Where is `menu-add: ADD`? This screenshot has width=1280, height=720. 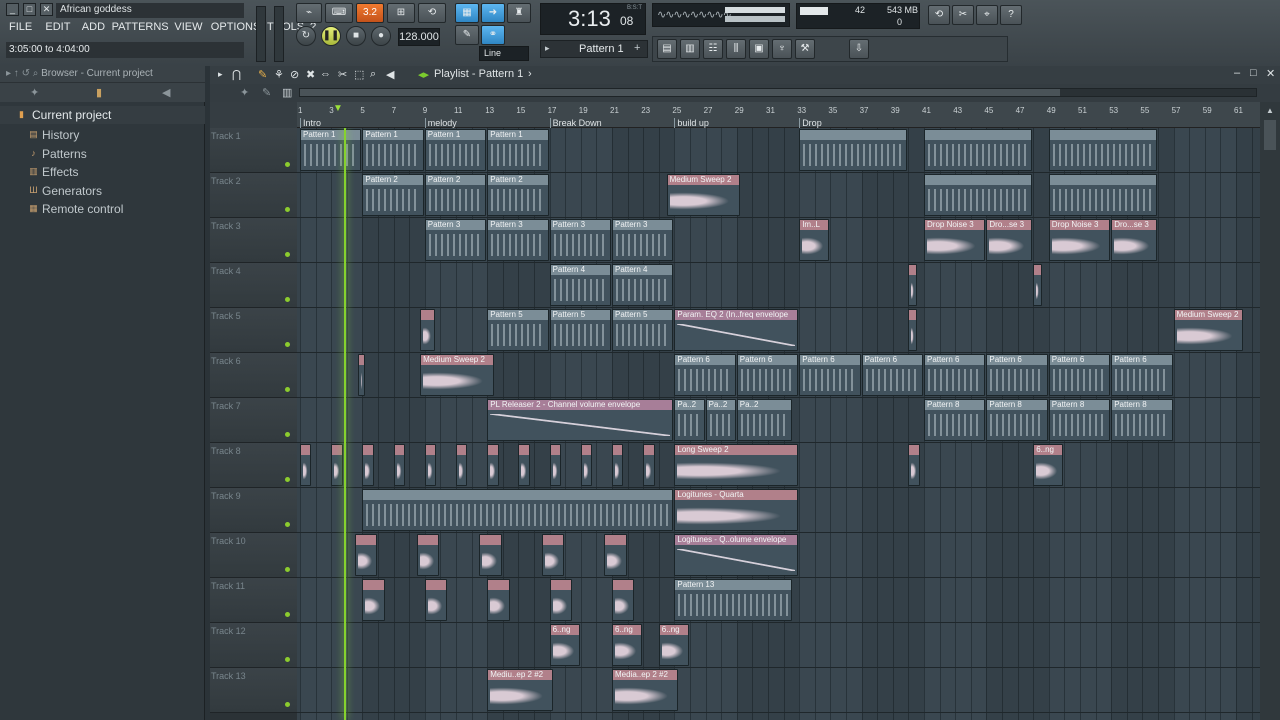
menu-add: ADD is located at coordinates (93, 27).